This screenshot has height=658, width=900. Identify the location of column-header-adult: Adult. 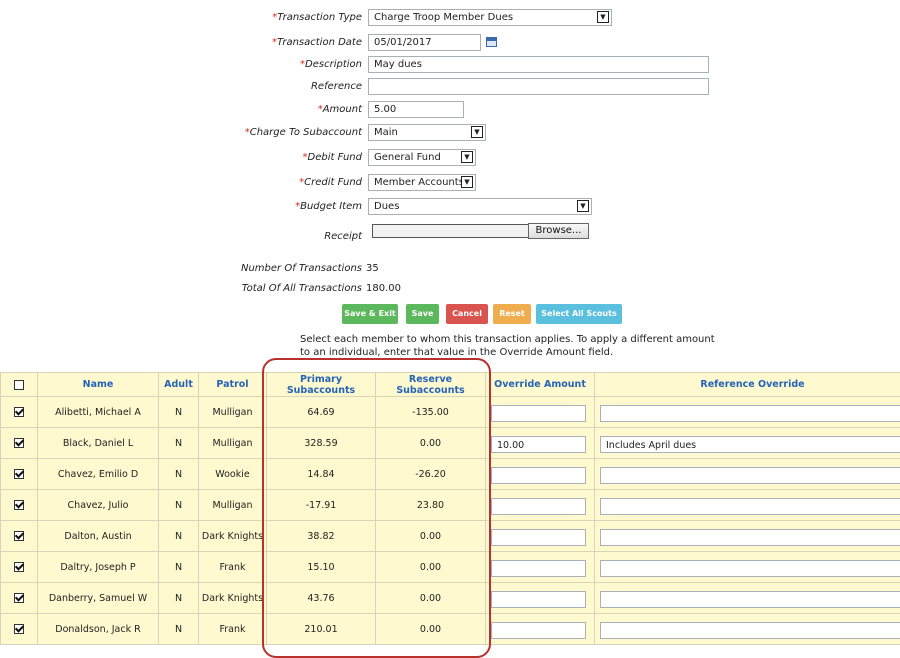
(179, 385).